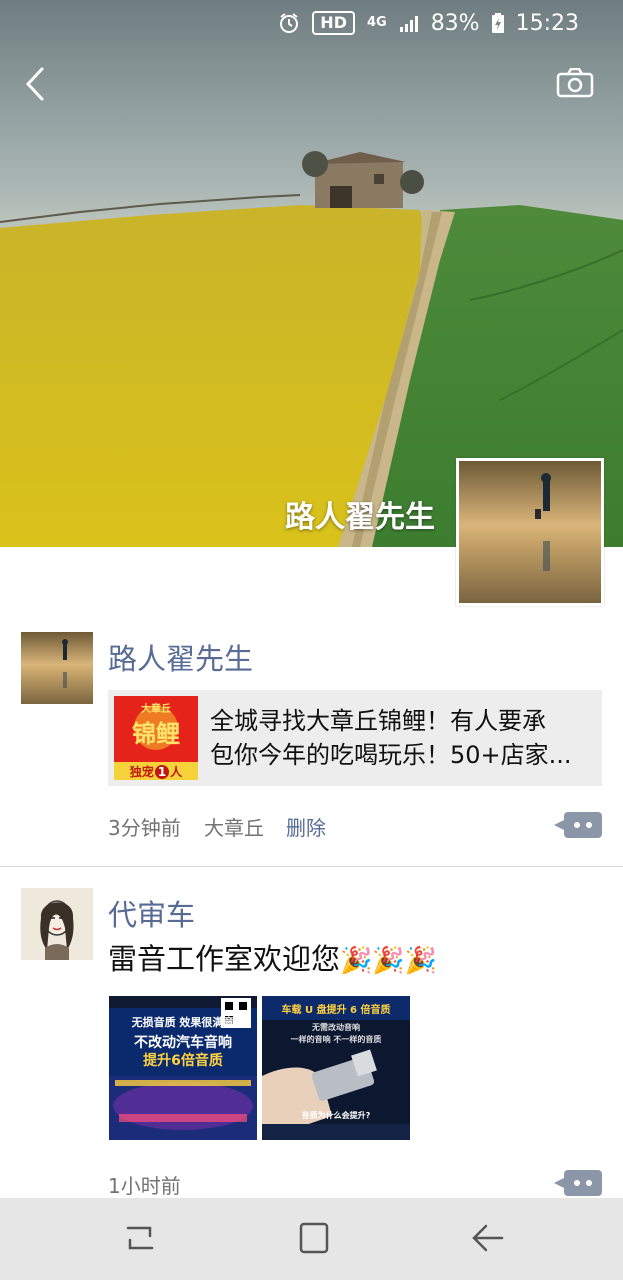  Describe the element at coordinates (336, 1039) in the screenshot. I see `image-2-line-3: 一样的音响 不一样的音质` at that location.